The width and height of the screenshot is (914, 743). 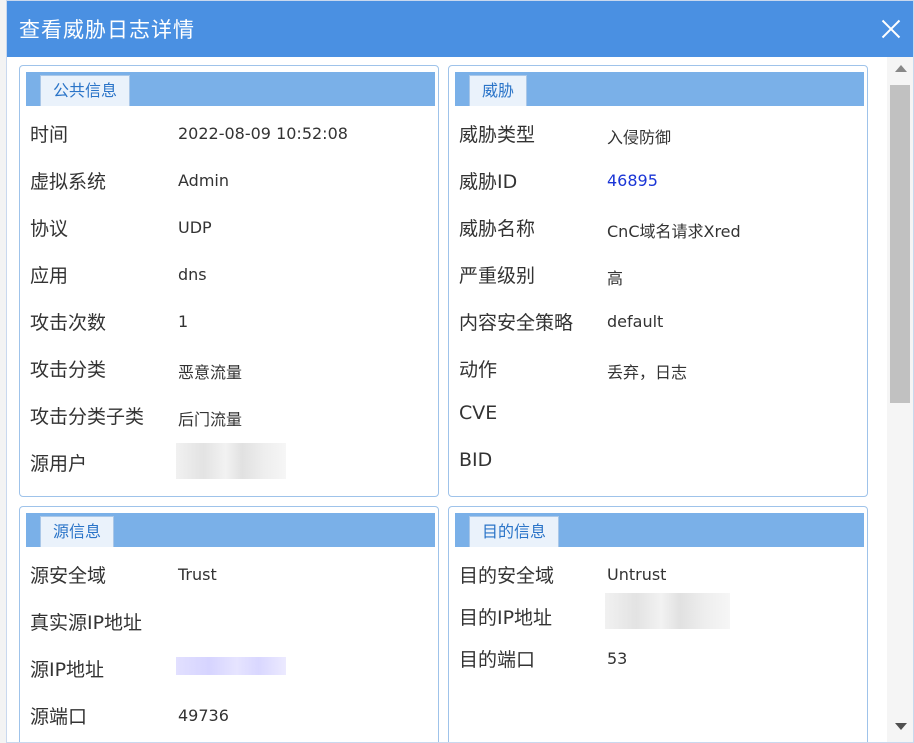 I want to click on threat-header: 威胁, so click(x=659, y=89).